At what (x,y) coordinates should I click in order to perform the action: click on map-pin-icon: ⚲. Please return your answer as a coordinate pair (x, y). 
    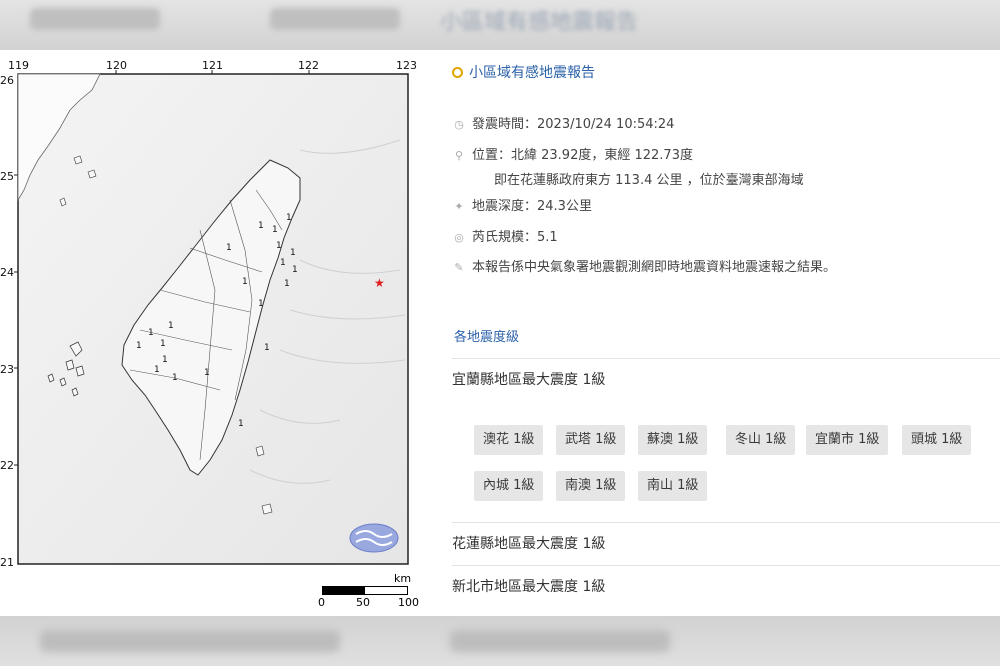
    Looking at the image, I should click on (459, 155).